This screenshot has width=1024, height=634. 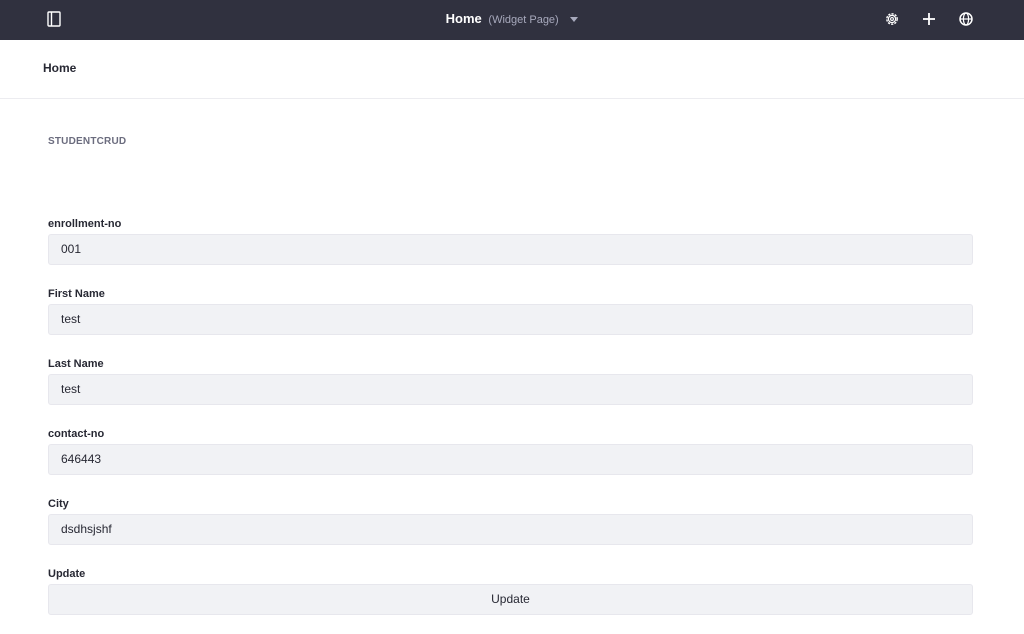 What do you see at coordinates (87, 141) in the screenshot?
I see `portlet-title: STUDENTCRUD` at bounding box center [87, 141].